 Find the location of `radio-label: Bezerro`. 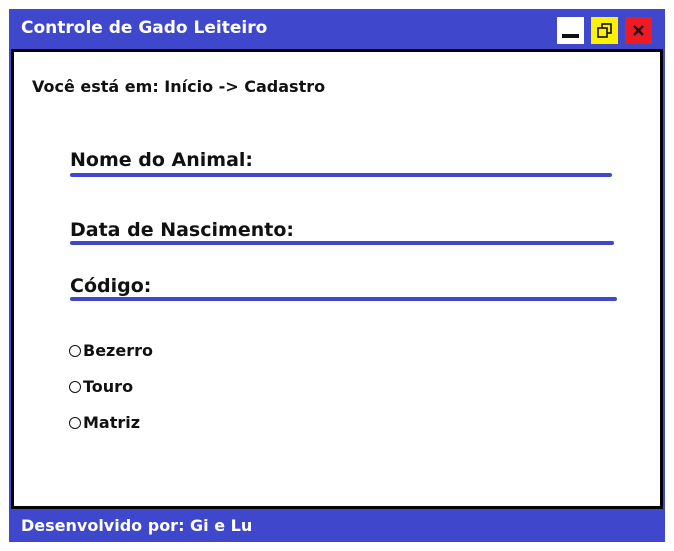

radio-label: Bezerro is located at coordinates (118, 350).